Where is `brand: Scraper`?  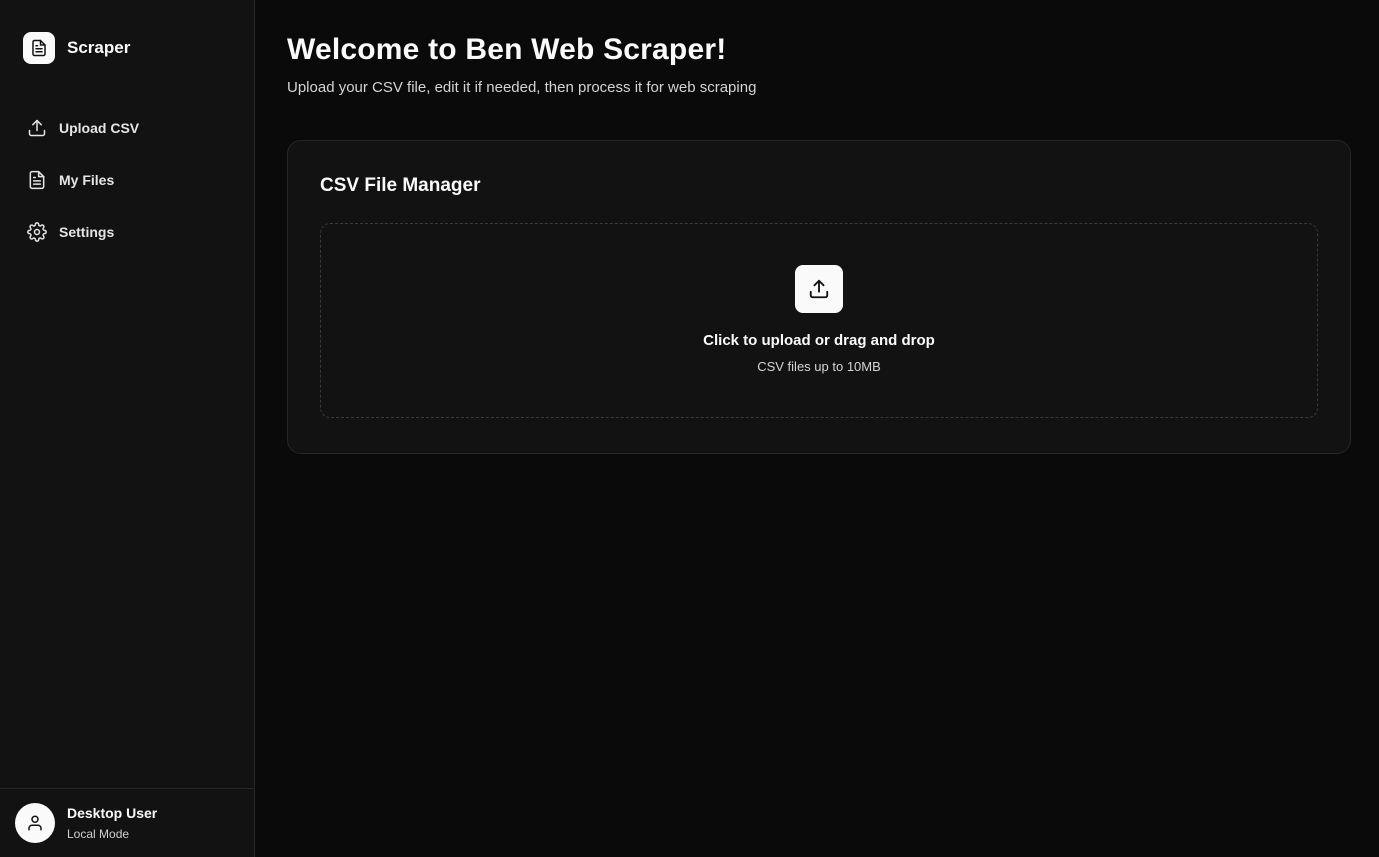 brand: Scraper is located at coordinates (127, 47).